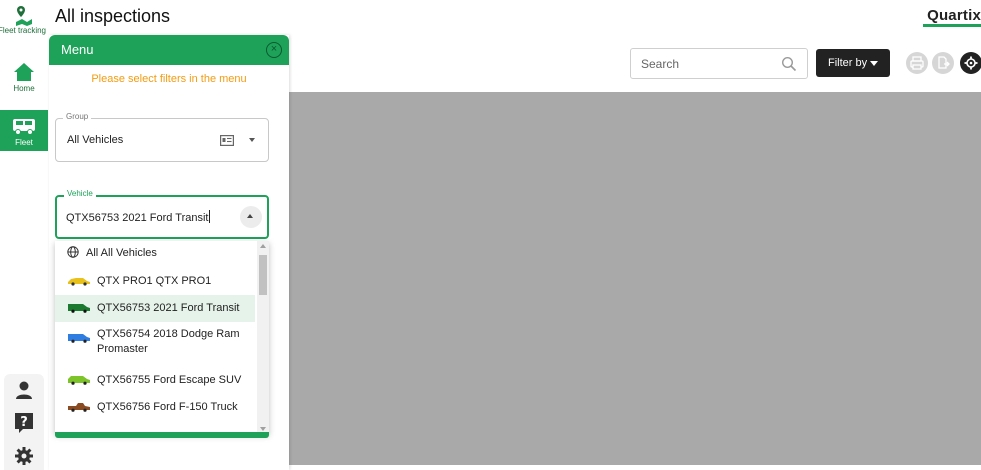 The height and width of the screenshot is (470, 981). I want to click on yellow-car-icon, so click(79, 282).